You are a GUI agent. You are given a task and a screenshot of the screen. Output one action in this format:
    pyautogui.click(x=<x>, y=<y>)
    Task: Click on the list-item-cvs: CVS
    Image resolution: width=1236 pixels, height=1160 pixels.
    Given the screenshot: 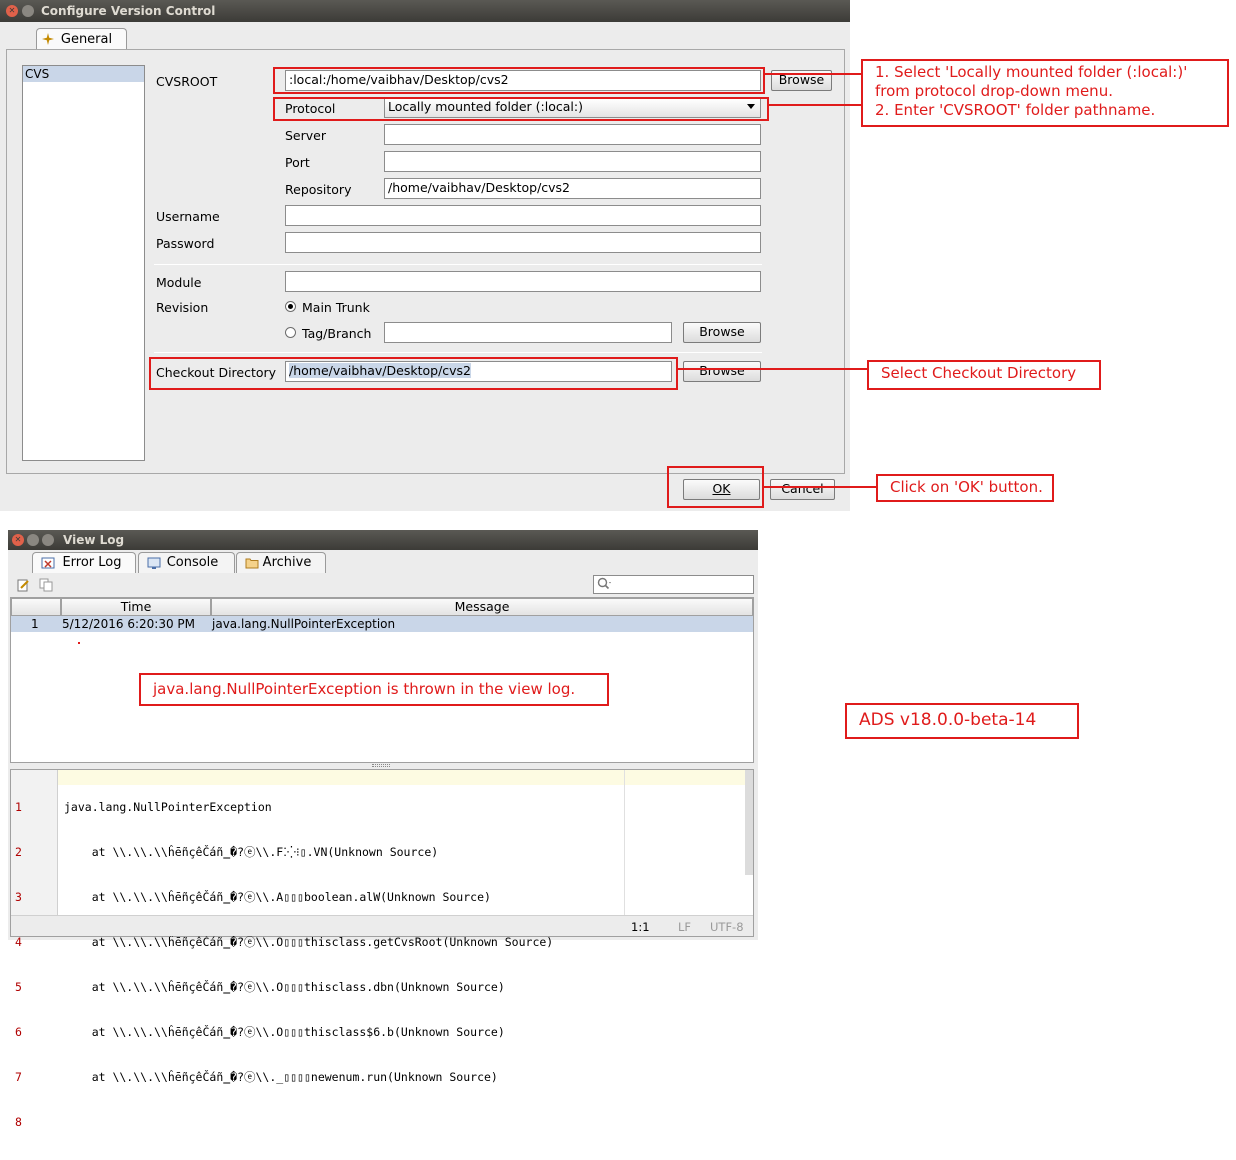 What is the action you would take?
    pyautogui.click(x=83, y=74)
    